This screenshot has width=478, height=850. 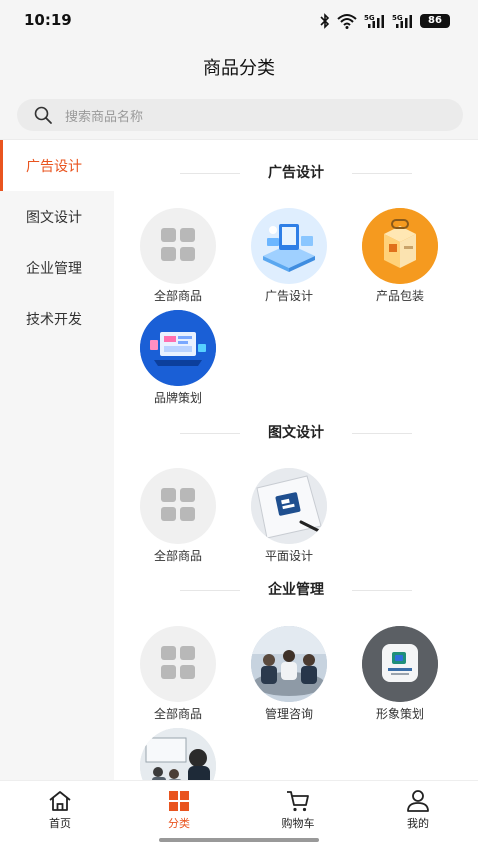 I want to click on category-item-flat-design: 平面设计, so click(x=289, y=516).